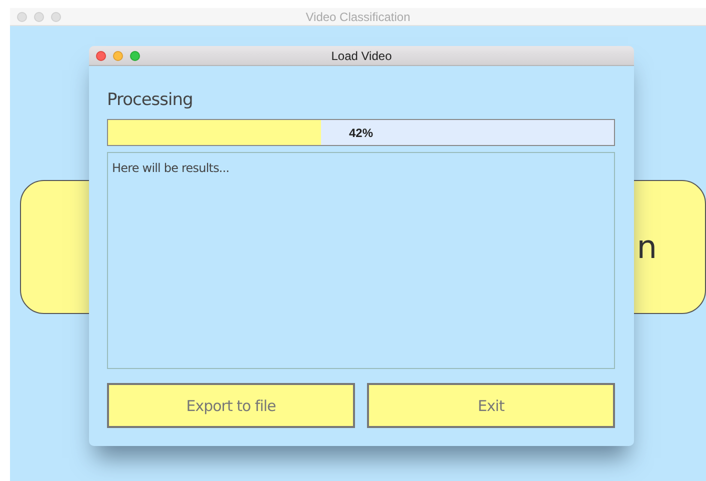 This screenshot has height=481, width=706. Describe the element at coordinates (231, 405) in the screenshot. I see `export-button: Export to file` at that location.